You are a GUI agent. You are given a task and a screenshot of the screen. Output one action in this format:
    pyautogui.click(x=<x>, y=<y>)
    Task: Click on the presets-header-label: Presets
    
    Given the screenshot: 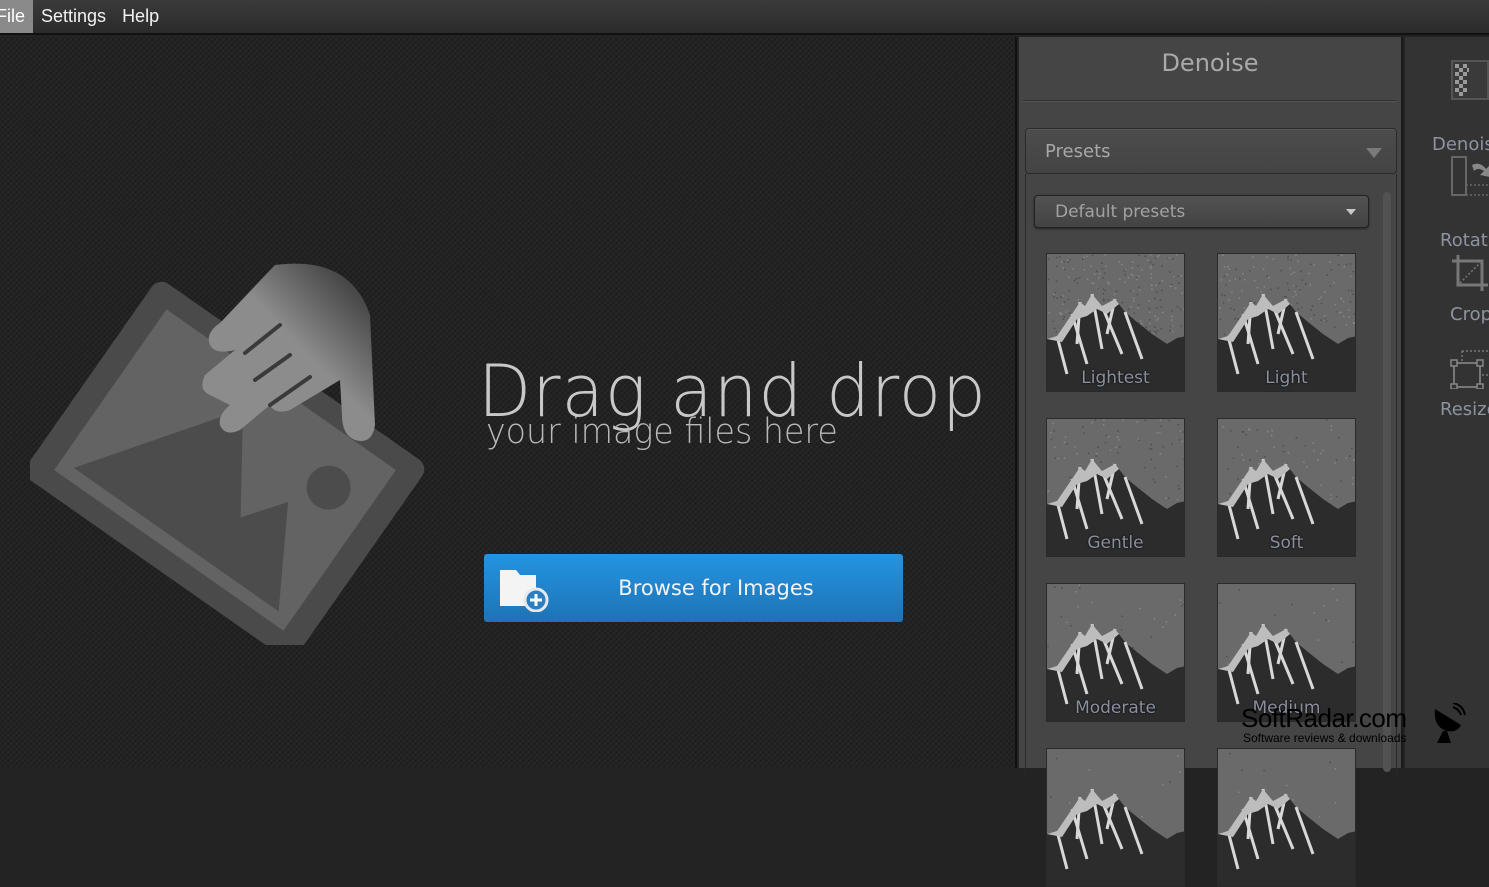 What is the action you would take?
    pyautogui.click(x=1078, y=151)
    